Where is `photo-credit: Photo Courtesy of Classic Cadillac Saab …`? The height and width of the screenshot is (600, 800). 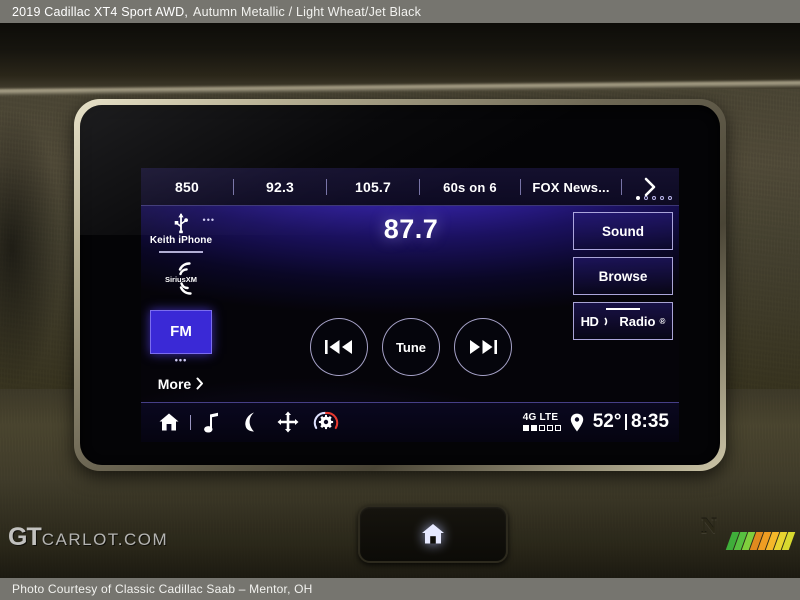 photo-credit: Photo Courtesy of Classic Cadillac Saab … is located at coordinates (162, 589).